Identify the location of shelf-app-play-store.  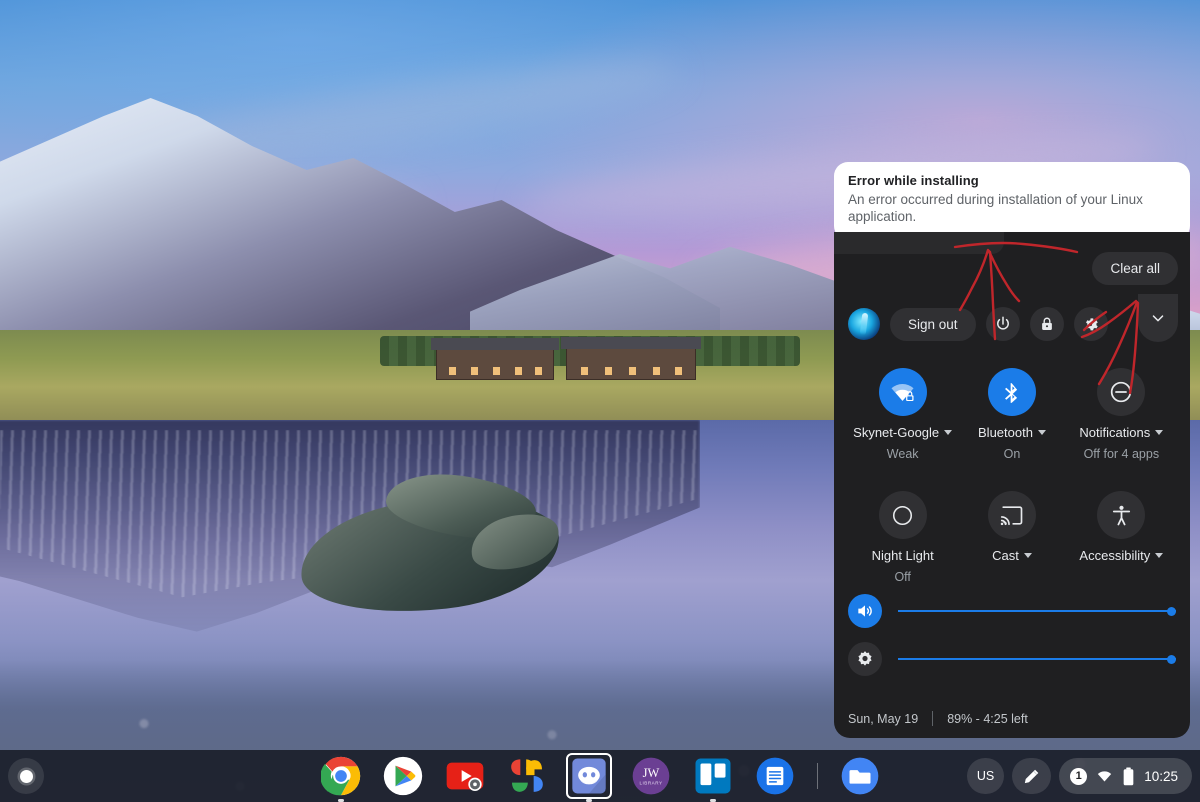
(403, 776).